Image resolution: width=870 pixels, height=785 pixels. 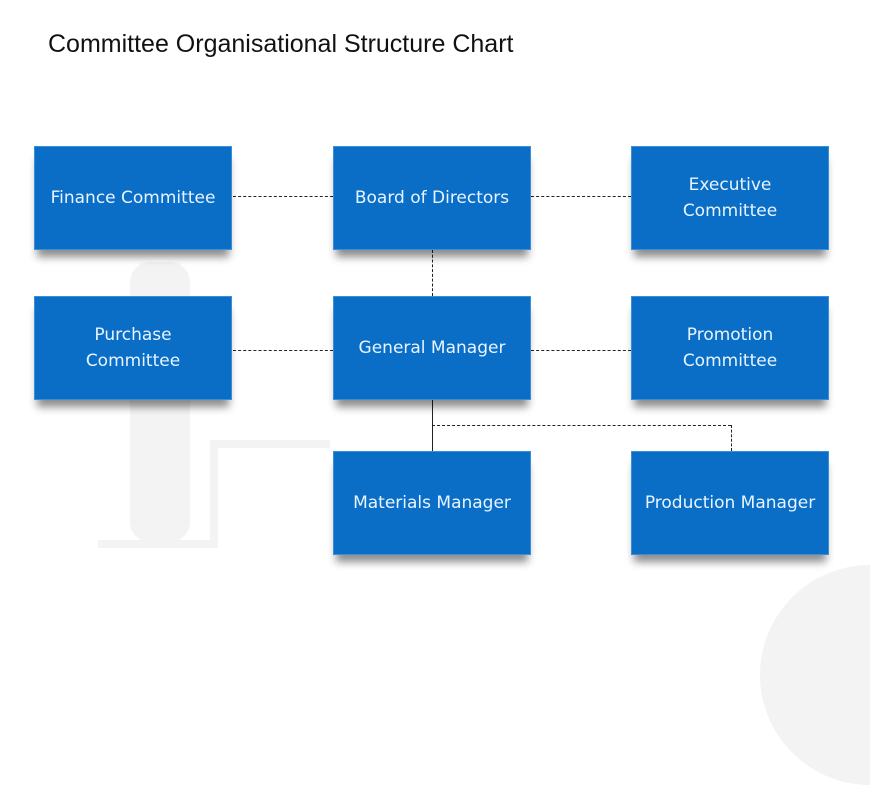 I want to click on node-production-manager: Production Manager, so click(x=730, y=503).